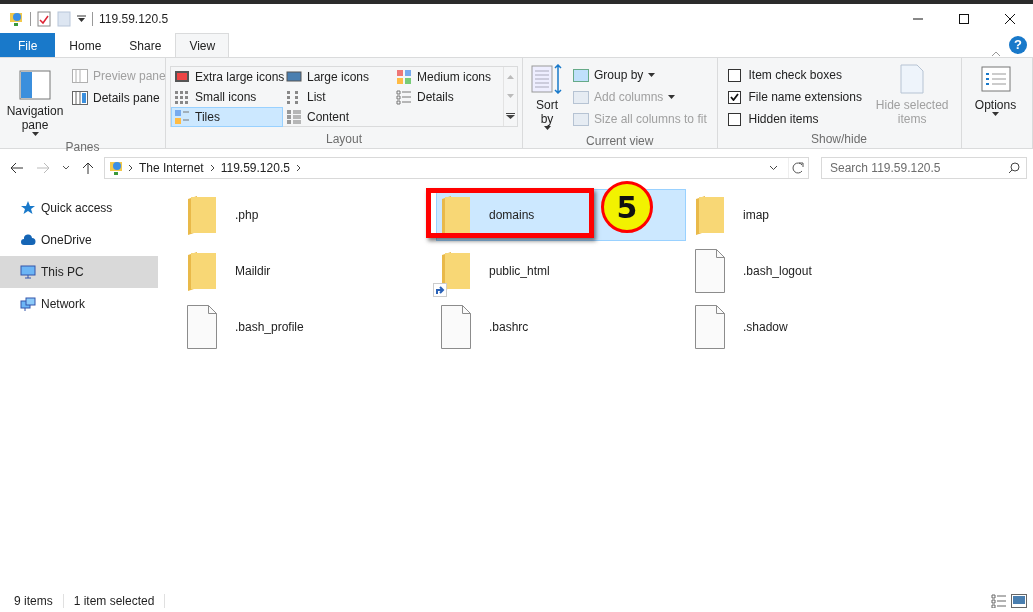  Describe the element at coordinates (28, 240) in the screenshot. I see `cloud-icon` at that location.